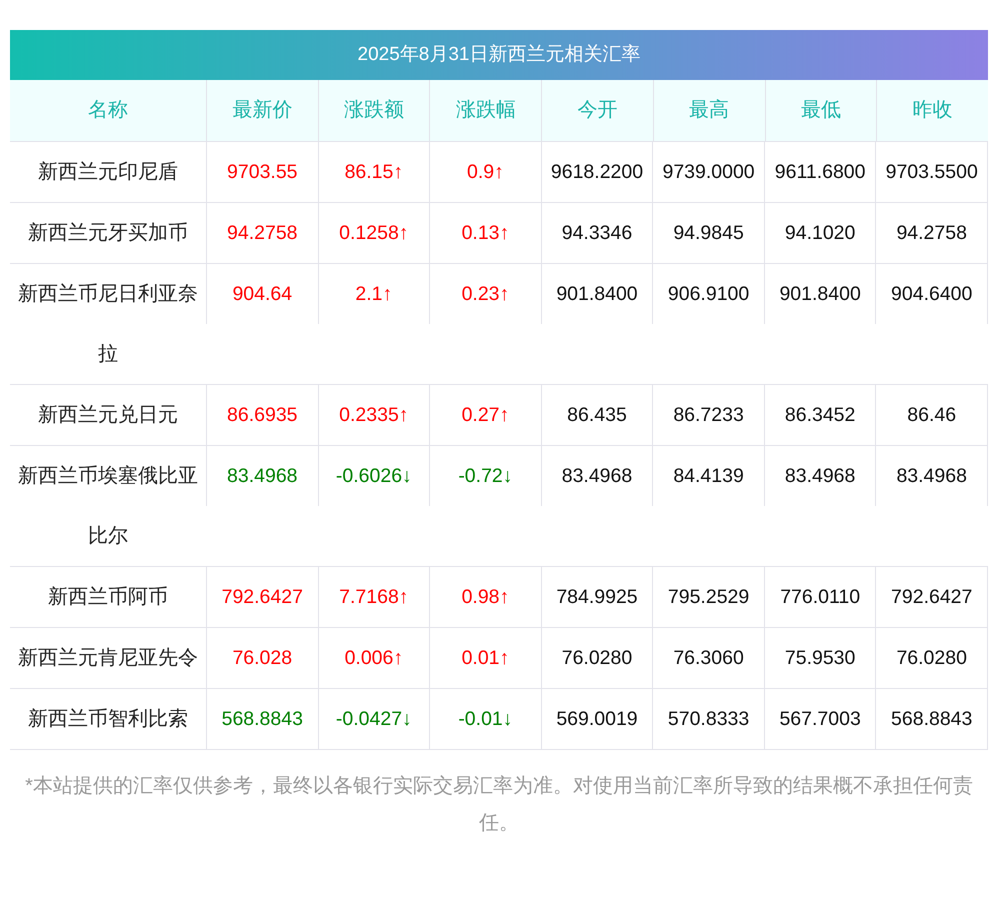 This screenshot has height=913, width=1000. What do you see at coordinates (485, 476) in the screenshot?
I see `table-cell: -0.72↓` at bounding box center [485, 476].